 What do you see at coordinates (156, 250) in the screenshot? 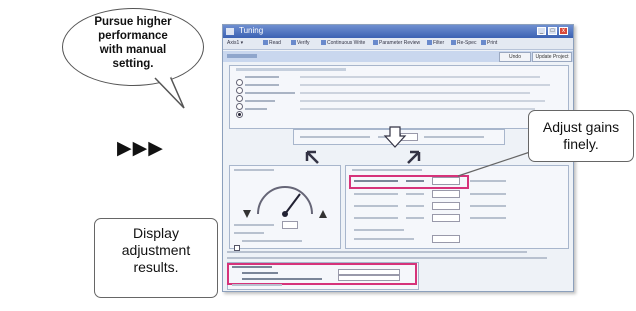
I see `callout-line: adjustment` at bounding box center [156, 250].